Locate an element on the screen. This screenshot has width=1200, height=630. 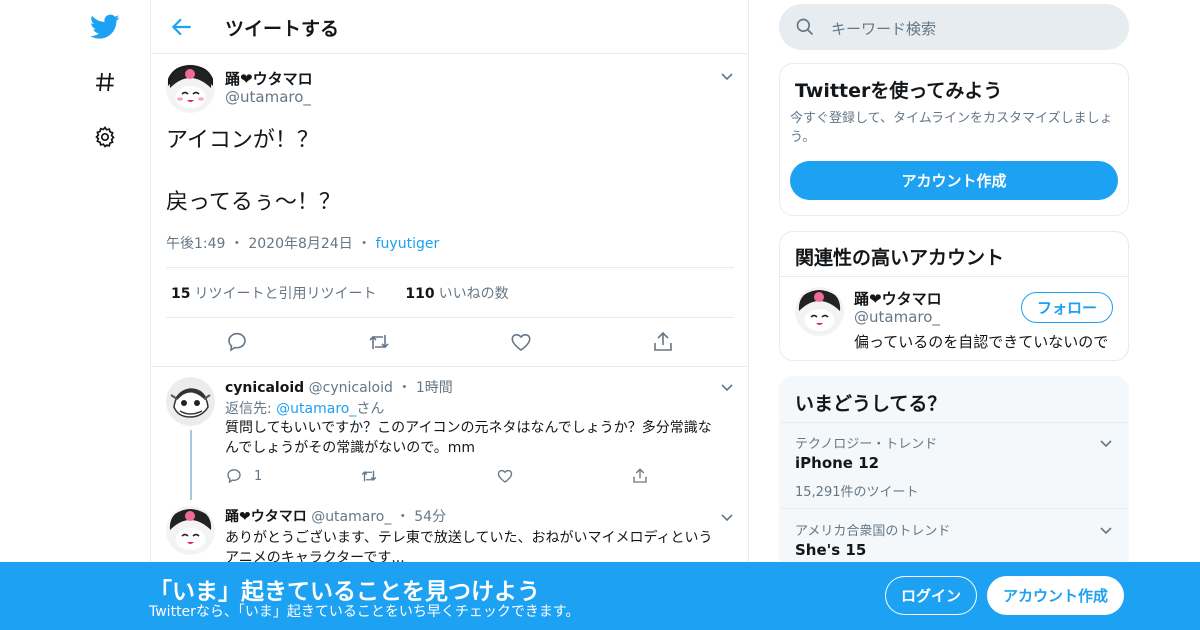
retweets-stat: 15 リツイートと引用リツイート is located at coordinates (273, 294).